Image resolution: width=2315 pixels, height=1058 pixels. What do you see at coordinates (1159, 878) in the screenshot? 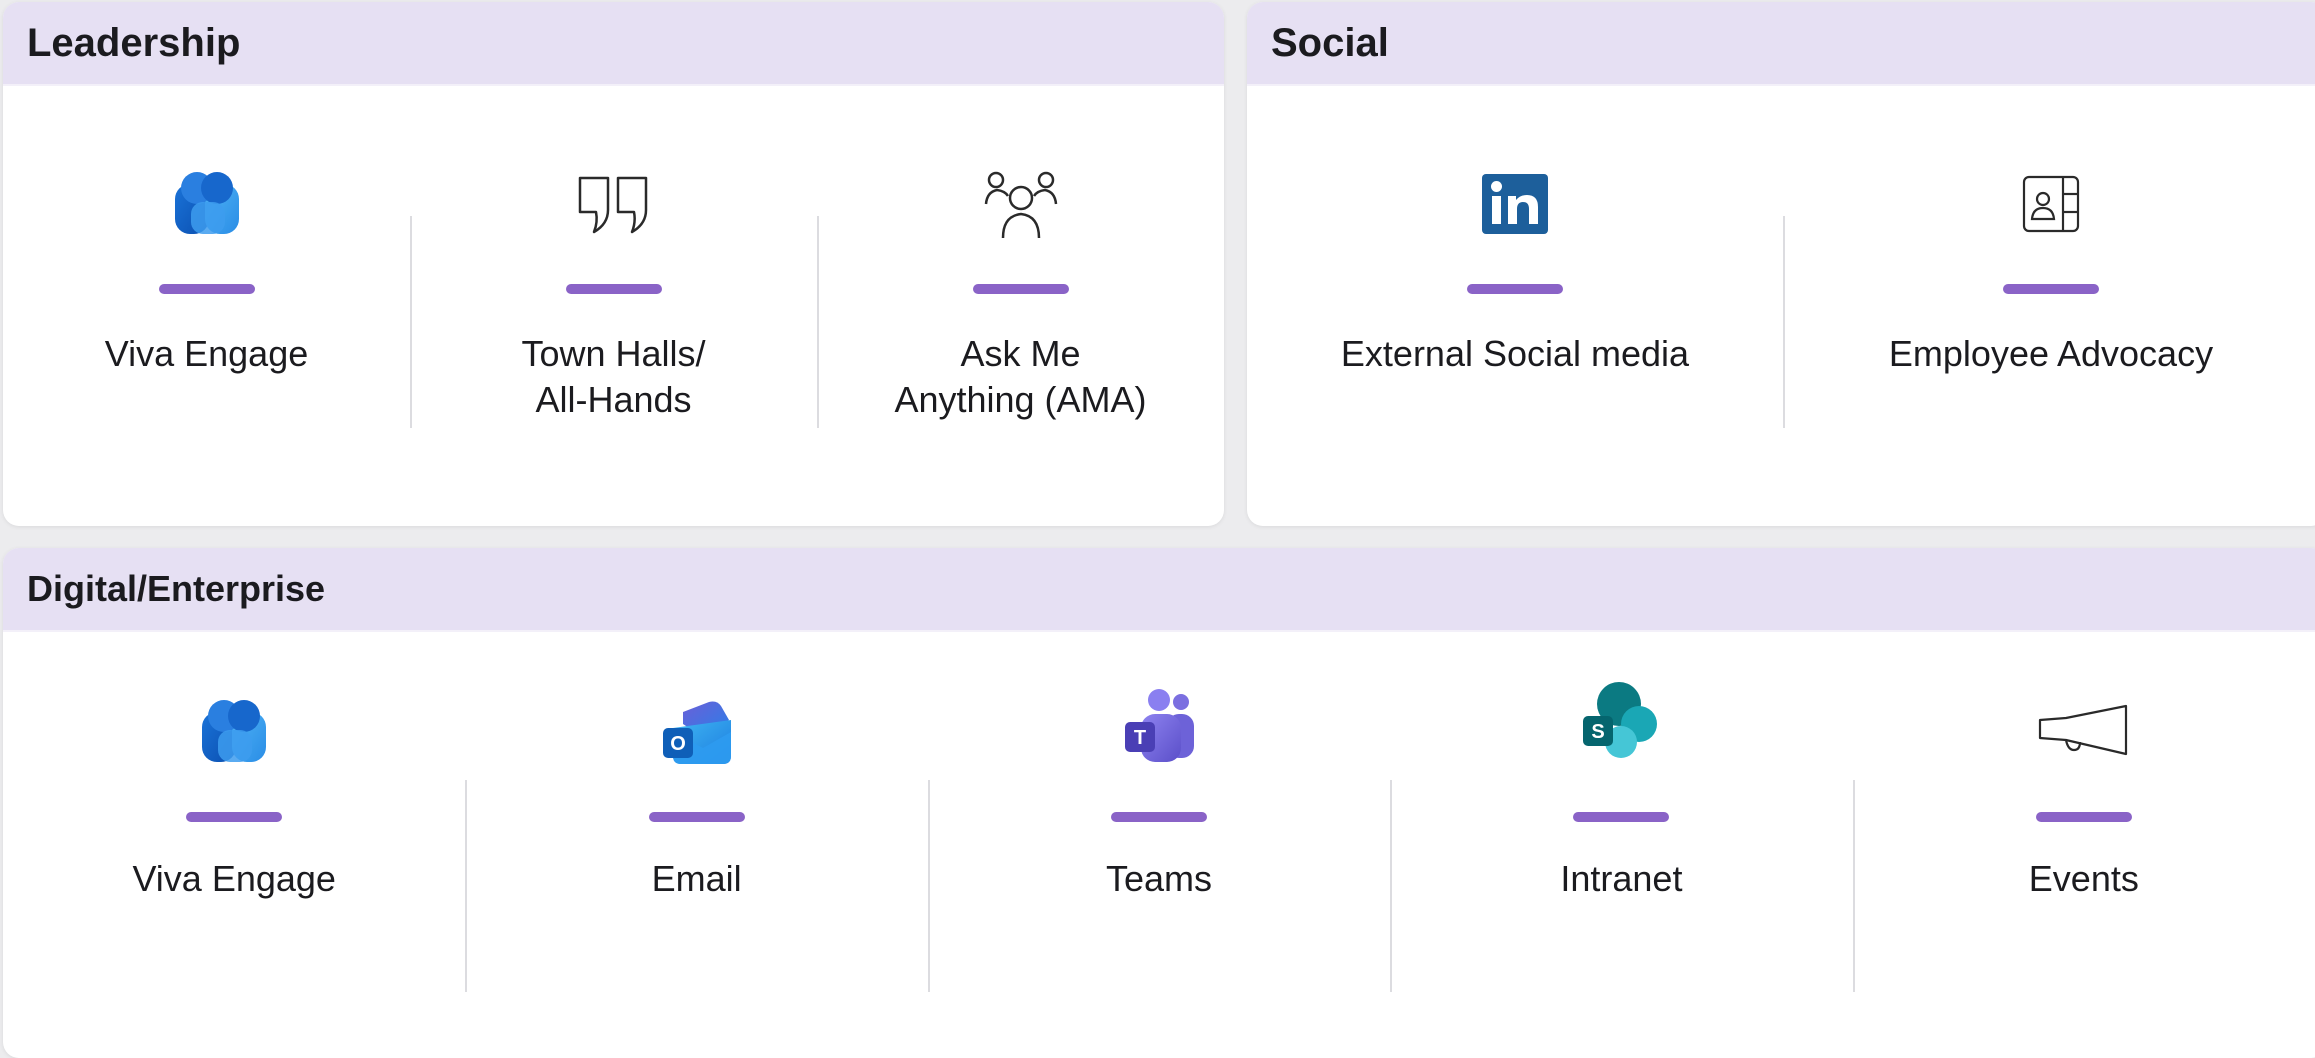
I see `item-label: Teams` at bounding box center [1159, 878].